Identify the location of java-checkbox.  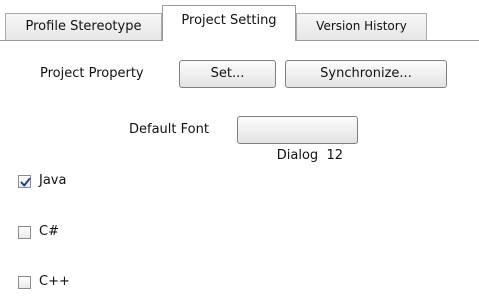
(24, 181).